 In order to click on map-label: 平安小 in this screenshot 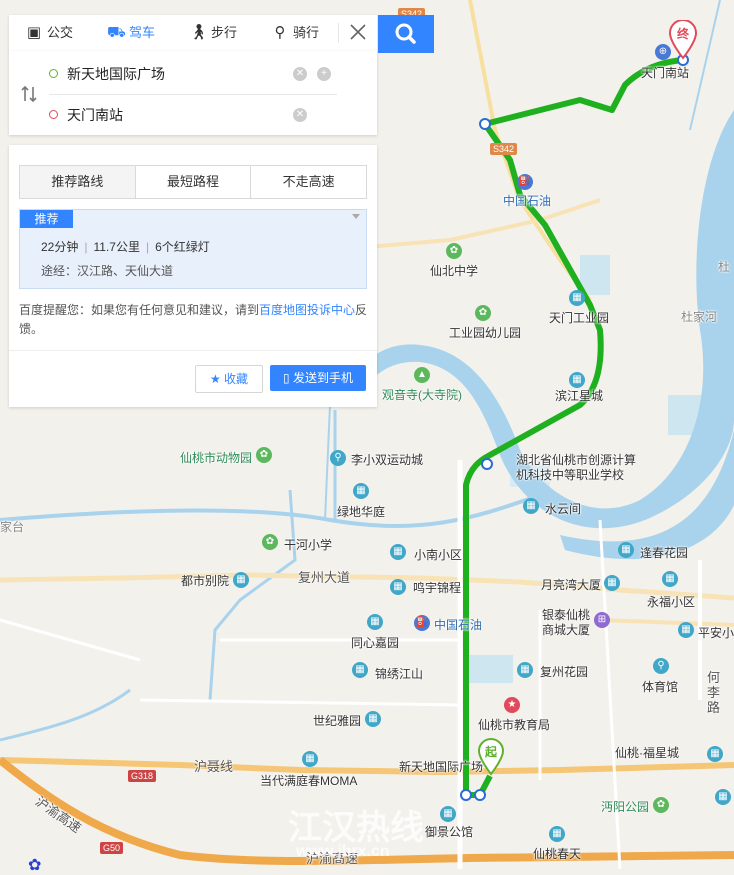, I will do `click(716, 633)`.